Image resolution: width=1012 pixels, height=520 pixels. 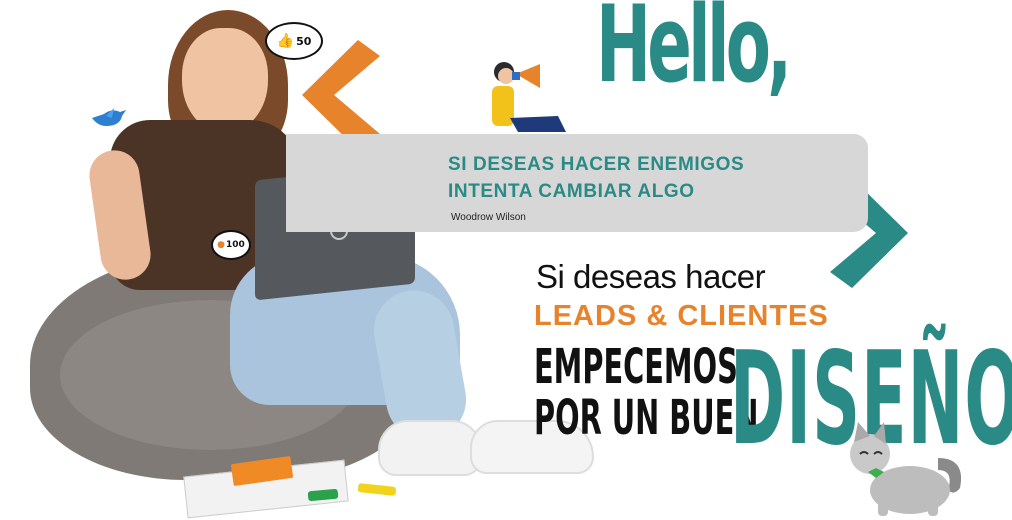 What do you see at coordinates (694, 53) in the screenshot?
I see `hello-headline: Hello,` at bounding box center [694, 53].